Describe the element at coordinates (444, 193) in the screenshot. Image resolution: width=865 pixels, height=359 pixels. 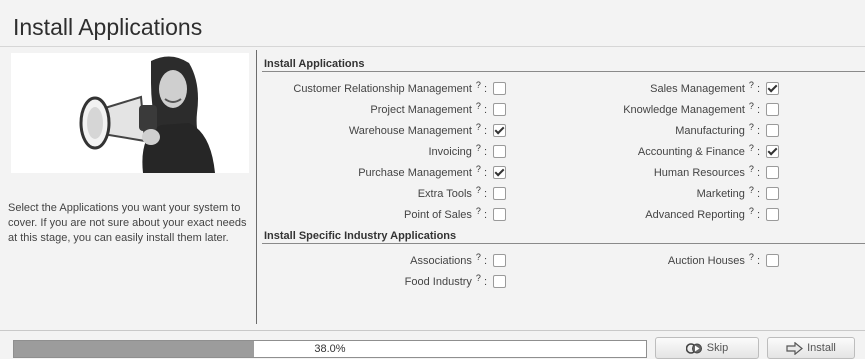
I see `app-option-label: Extra Tools` at that location.